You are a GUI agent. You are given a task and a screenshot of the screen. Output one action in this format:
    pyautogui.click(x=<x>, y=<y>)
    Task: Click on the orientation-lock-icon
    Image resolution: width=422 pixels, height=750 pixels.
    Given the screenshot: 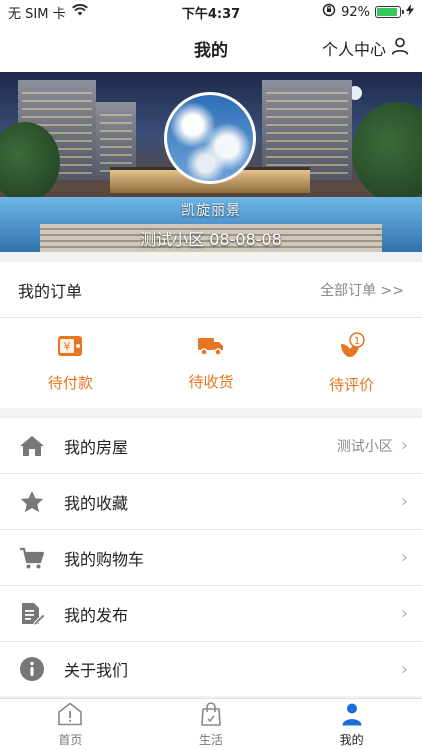 What is the action you would take?
    pyautogui.click(x=329, y=12)
    